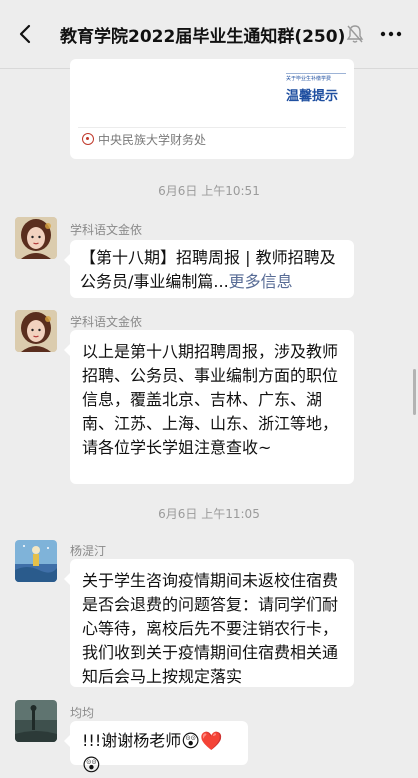 The height and width of the screenshot is (778, 418). Describe the element at coordinates (209, 191) in the screenshot. I see `timestamp: 6月6日 上午10:51` at that location.